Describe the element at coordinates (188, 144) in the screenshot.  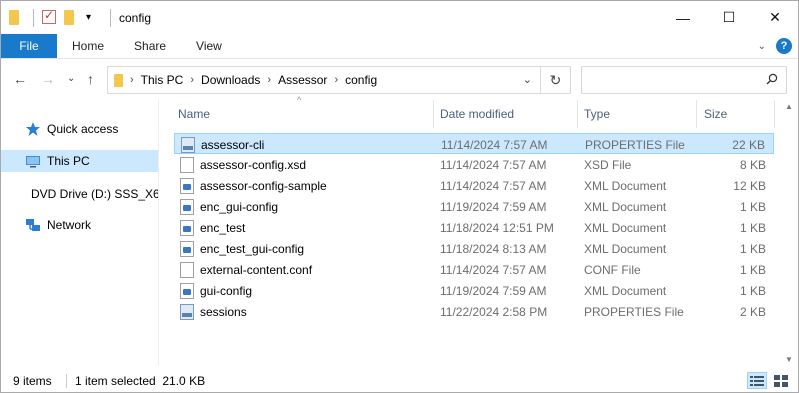
I see `properties-file-icon` at that location.